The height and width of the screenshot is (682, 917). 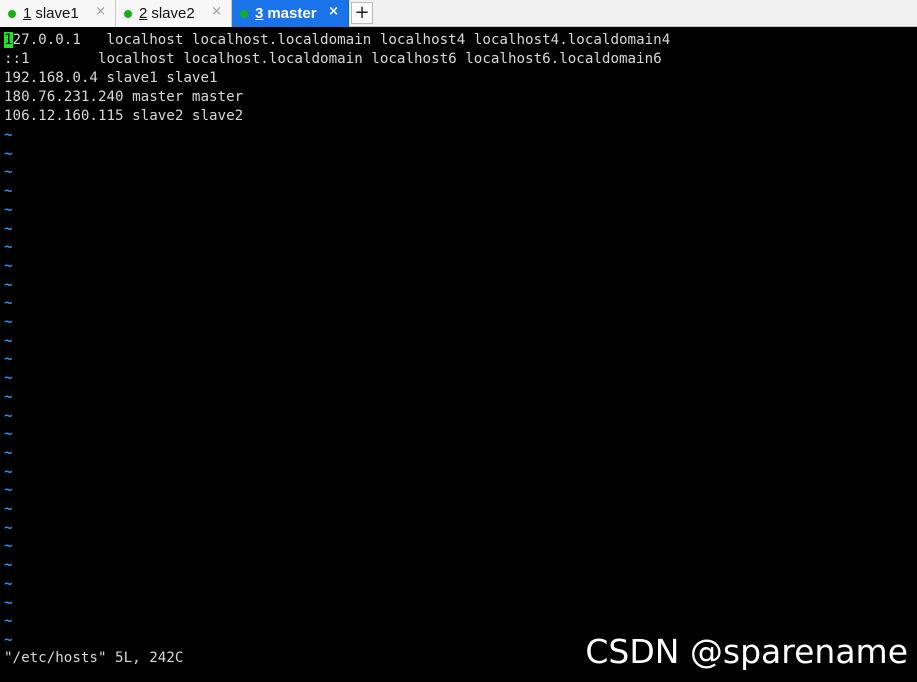 I want to click on tab-number: 3, so click(x=259, y=13).